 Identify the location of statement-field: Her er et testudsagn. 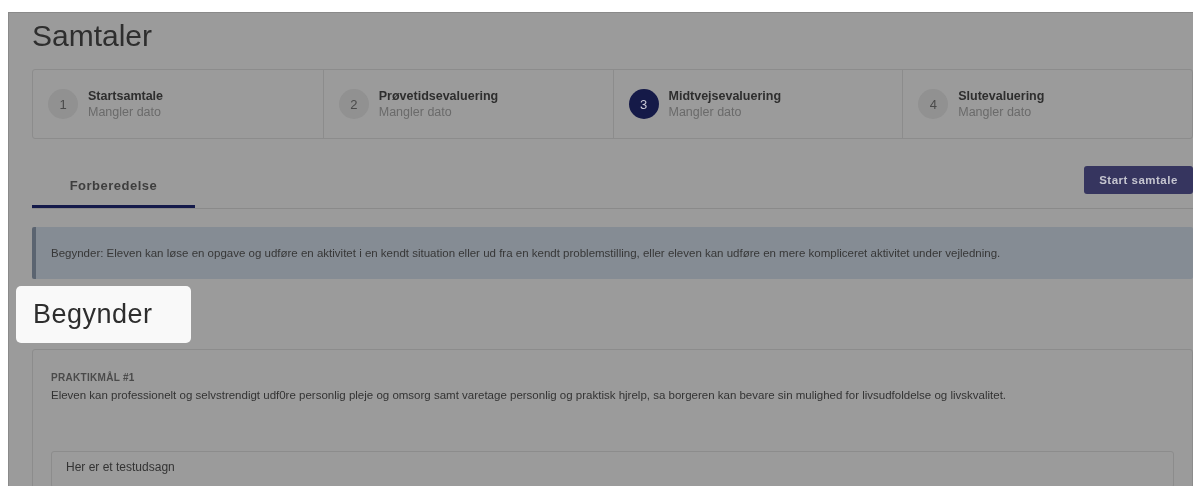
(612, 468).